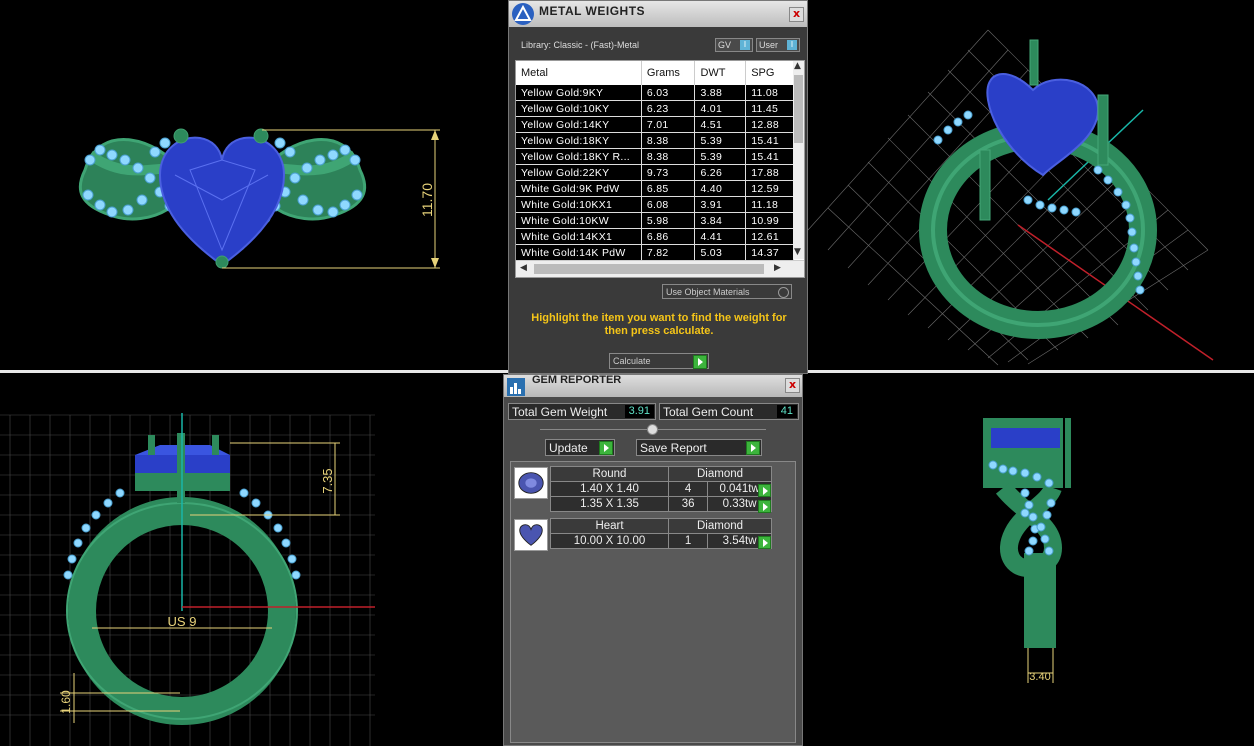  What do you see at coordinates (658, 14) in the screenshot?
I see `metal-weights-titlebar: METAL WEIGHTS x` at bounding box center [658, 14].